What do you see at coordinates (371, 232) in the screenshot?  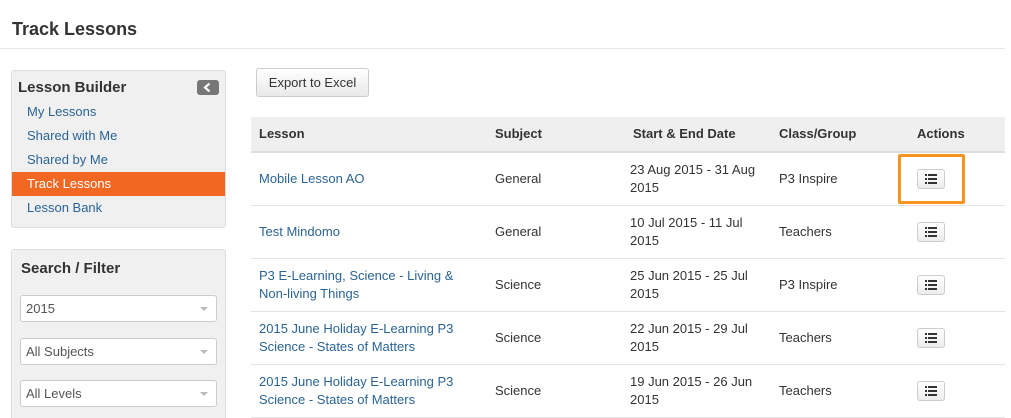 I see `lesson-link: Test Mindomo` at bounding box center [371, 232].